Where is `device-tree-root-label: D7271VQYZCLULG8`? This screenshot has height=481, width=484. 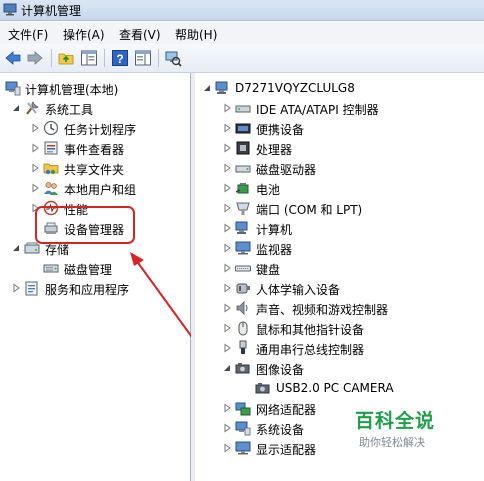 device-tree-root-label: D7271VQYZCLULG8 is located at coordinates (295, 88).